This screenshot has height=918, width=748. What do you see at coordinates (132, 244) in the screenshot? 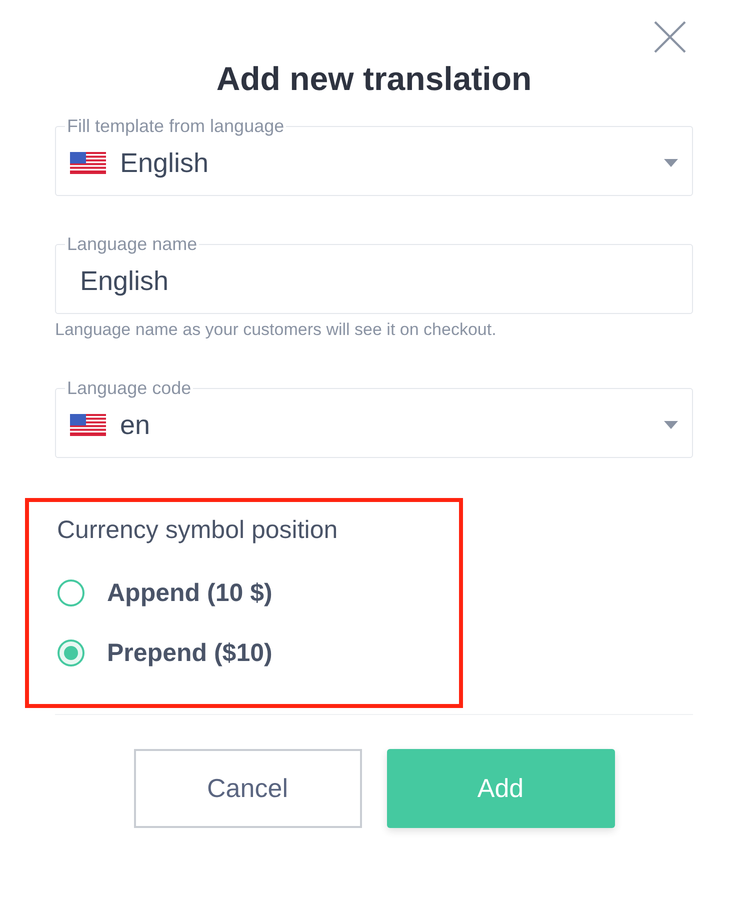
I see `field-label: Language name` at bounding box center [132, 244].